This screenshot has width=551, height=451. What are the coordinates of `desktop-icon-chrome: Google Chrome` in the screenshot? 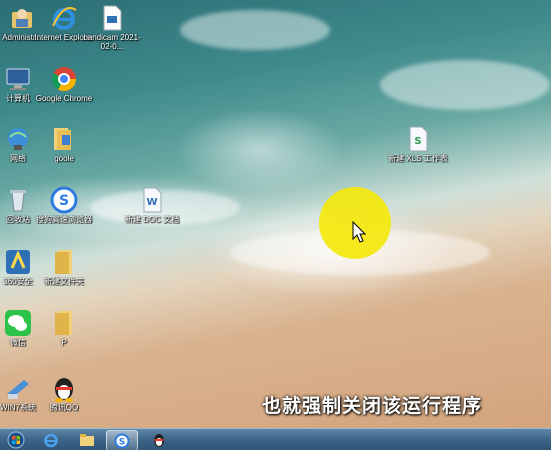 It's located at (64, 84).